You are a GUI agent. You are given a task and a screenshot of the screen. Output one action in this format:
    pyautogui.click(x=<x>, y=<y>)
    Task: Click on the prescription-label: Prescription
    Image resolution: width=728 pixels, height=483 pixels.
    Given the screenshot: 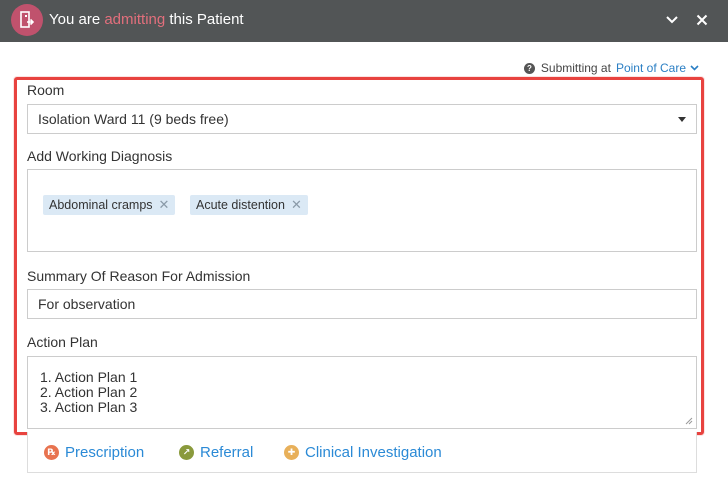 What is the action you would take?
    pyautogui.click(x=105, y=452)
    